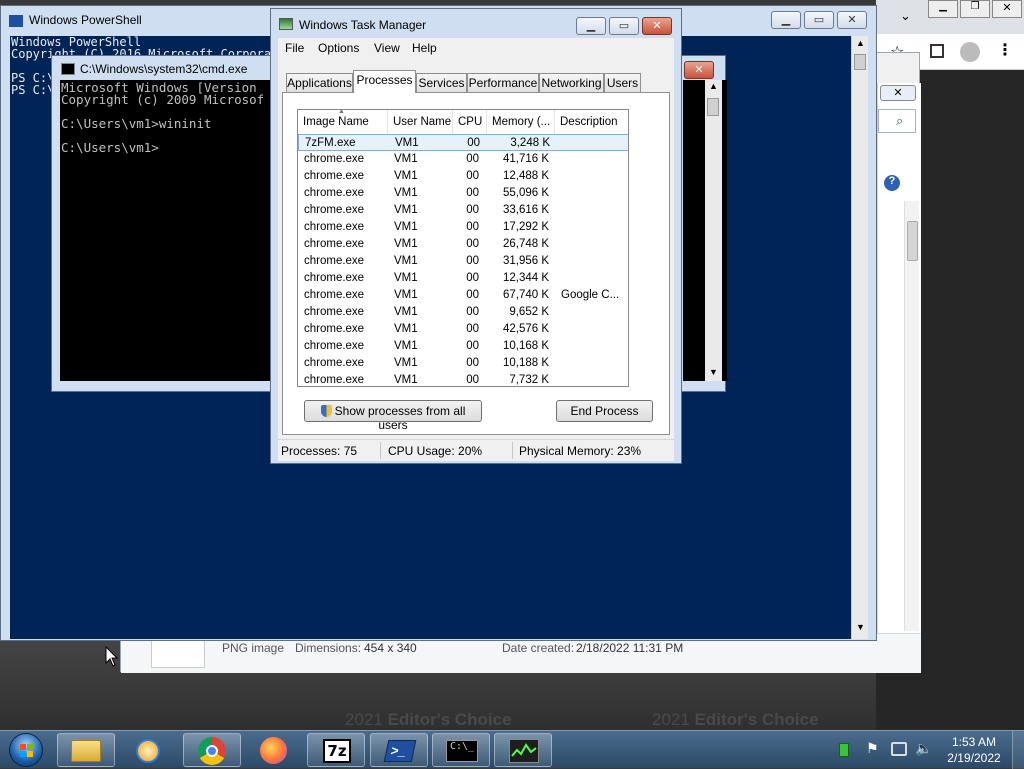 The width and height of the screenshot is (1024, 769). What do you see at coordinates (622, 82) in the screenshot?
I see `tab-users: Users` at bounding box center [622, 82].